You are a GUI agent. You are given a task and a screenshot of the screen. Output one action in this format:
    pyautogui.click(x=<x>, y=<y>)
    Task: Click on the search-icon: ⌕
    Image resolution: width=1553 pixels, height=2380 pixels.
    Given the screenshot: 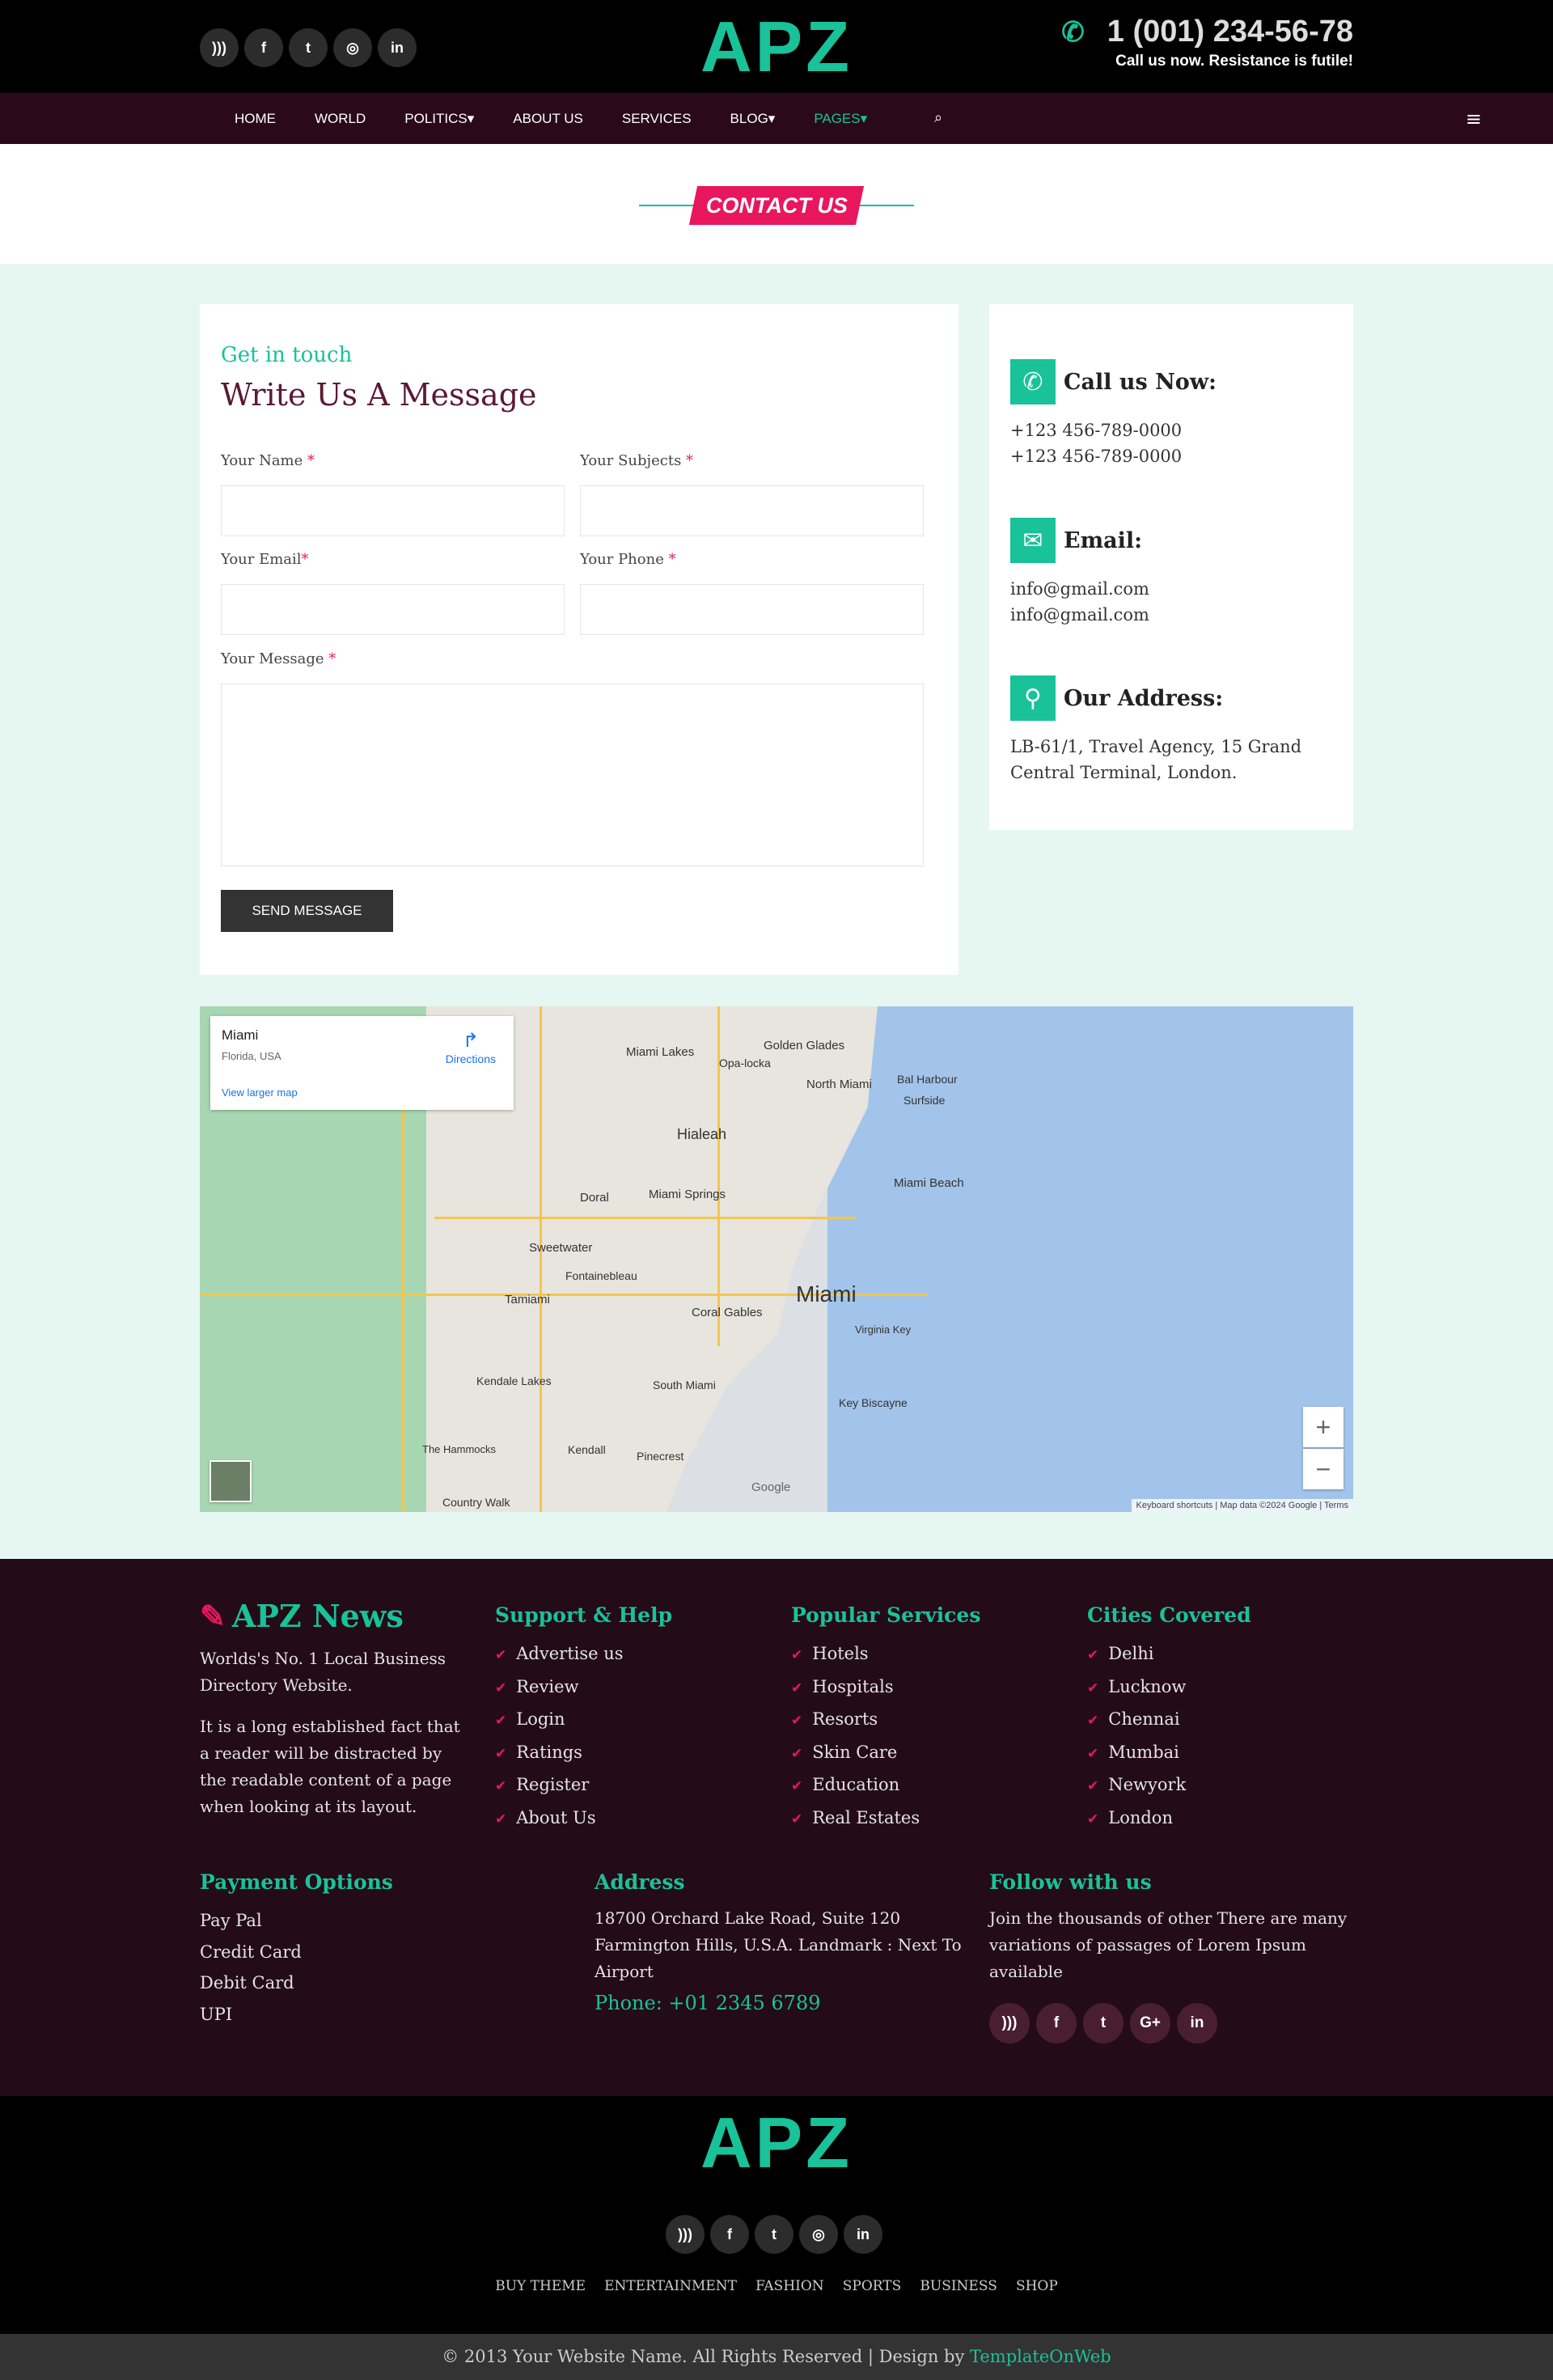 What is the action you would take?
    pyautogui.click(x=938, y=118)
    